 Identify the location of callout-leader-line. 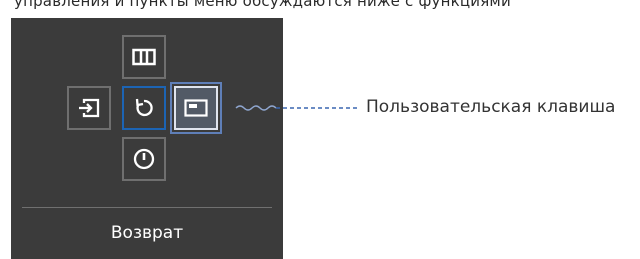
(296, 108).